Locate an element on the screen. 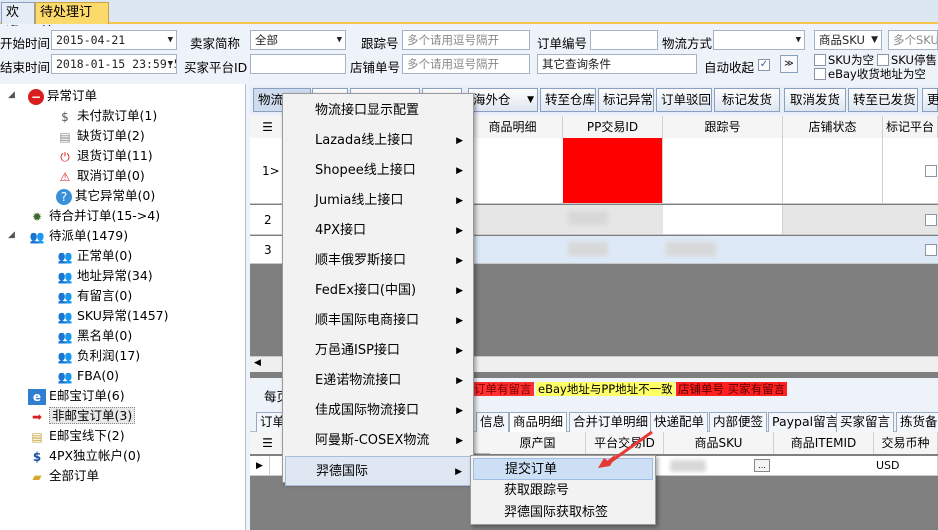 The image size is (938, 530). col-mark-platform: 标记平台 is located at coordinates (910, 127).